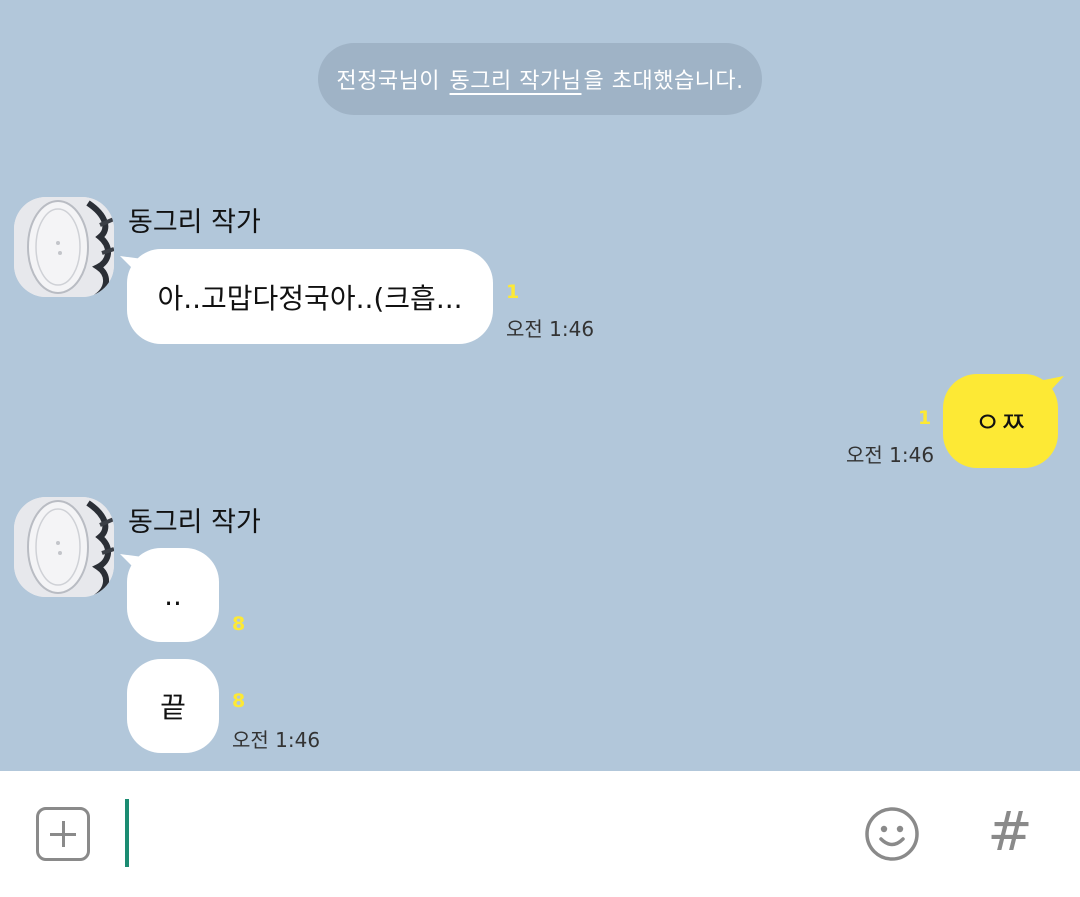 This screenshot has width=1080, height=897. Describe the element at coordinates (487, 834) in the screenshot. I see `message-input` at that location.